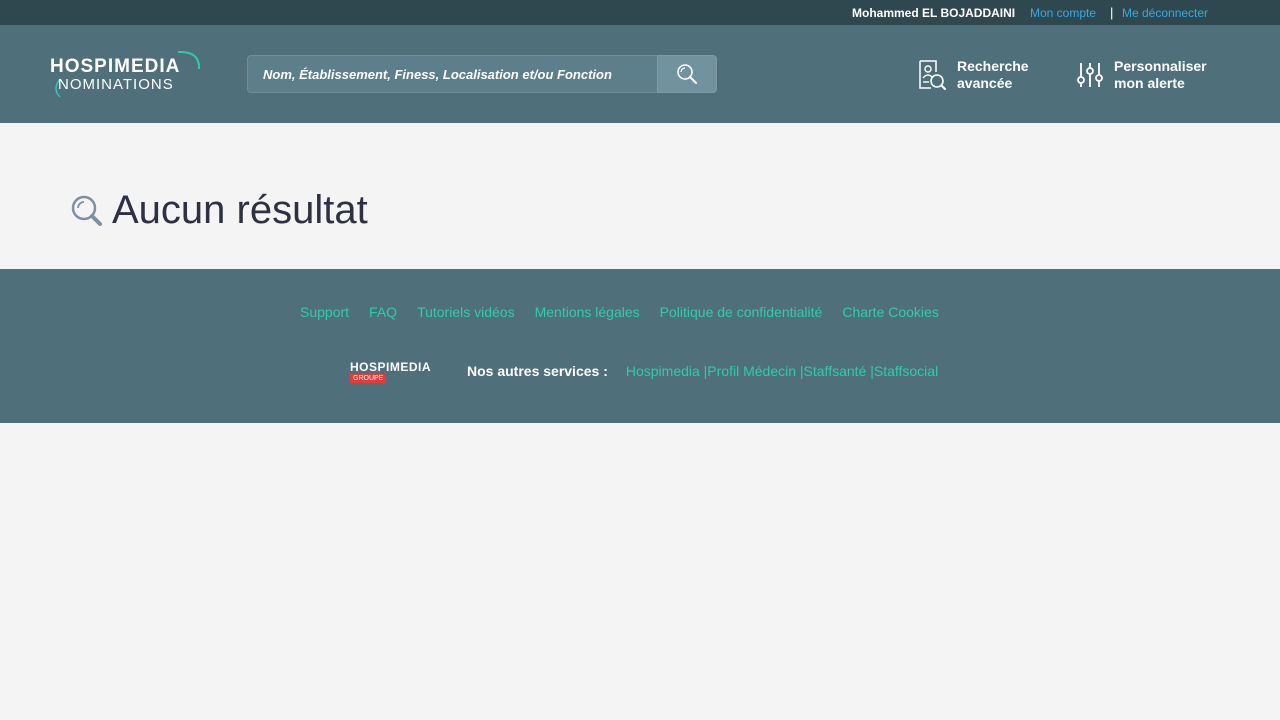 The width and height of the screenshot is (1280, 720). I want to click on search-icon, so click(687, 74).